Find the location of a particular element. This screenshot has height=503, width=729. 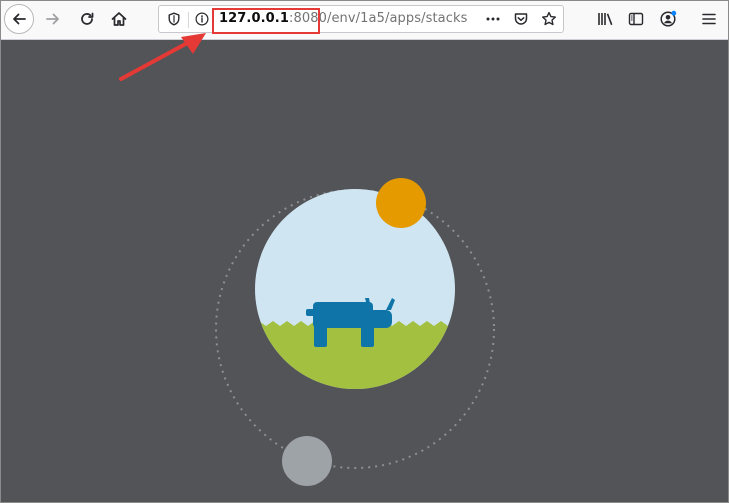

gray-orb is located at coordinates (307, 461).